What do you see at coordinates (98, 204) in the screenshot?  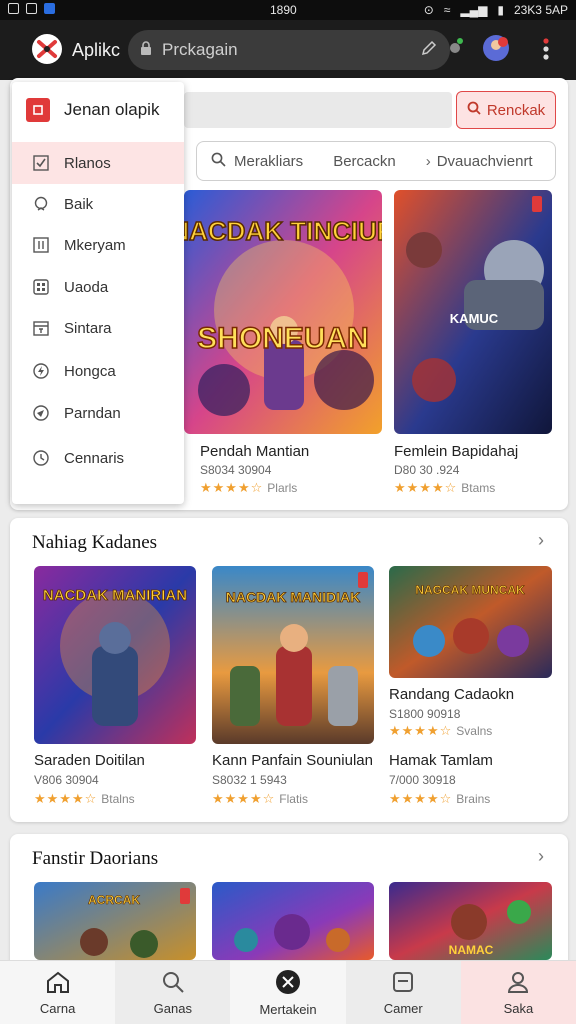 I see `menu-item: Baik` at bounding box center [98, 204].